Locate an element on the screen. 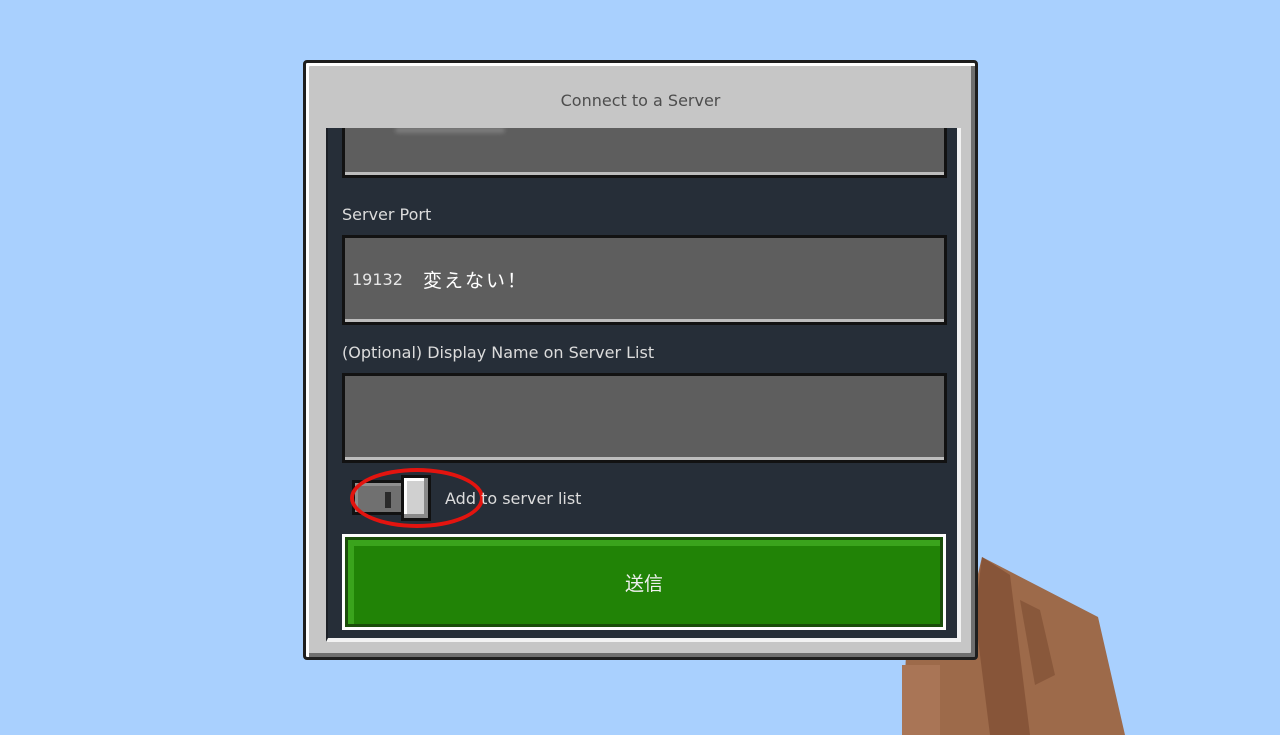 This screenshot has width=1280, height=735. server-port-label: Server Port is located at coordinates (387, 214).